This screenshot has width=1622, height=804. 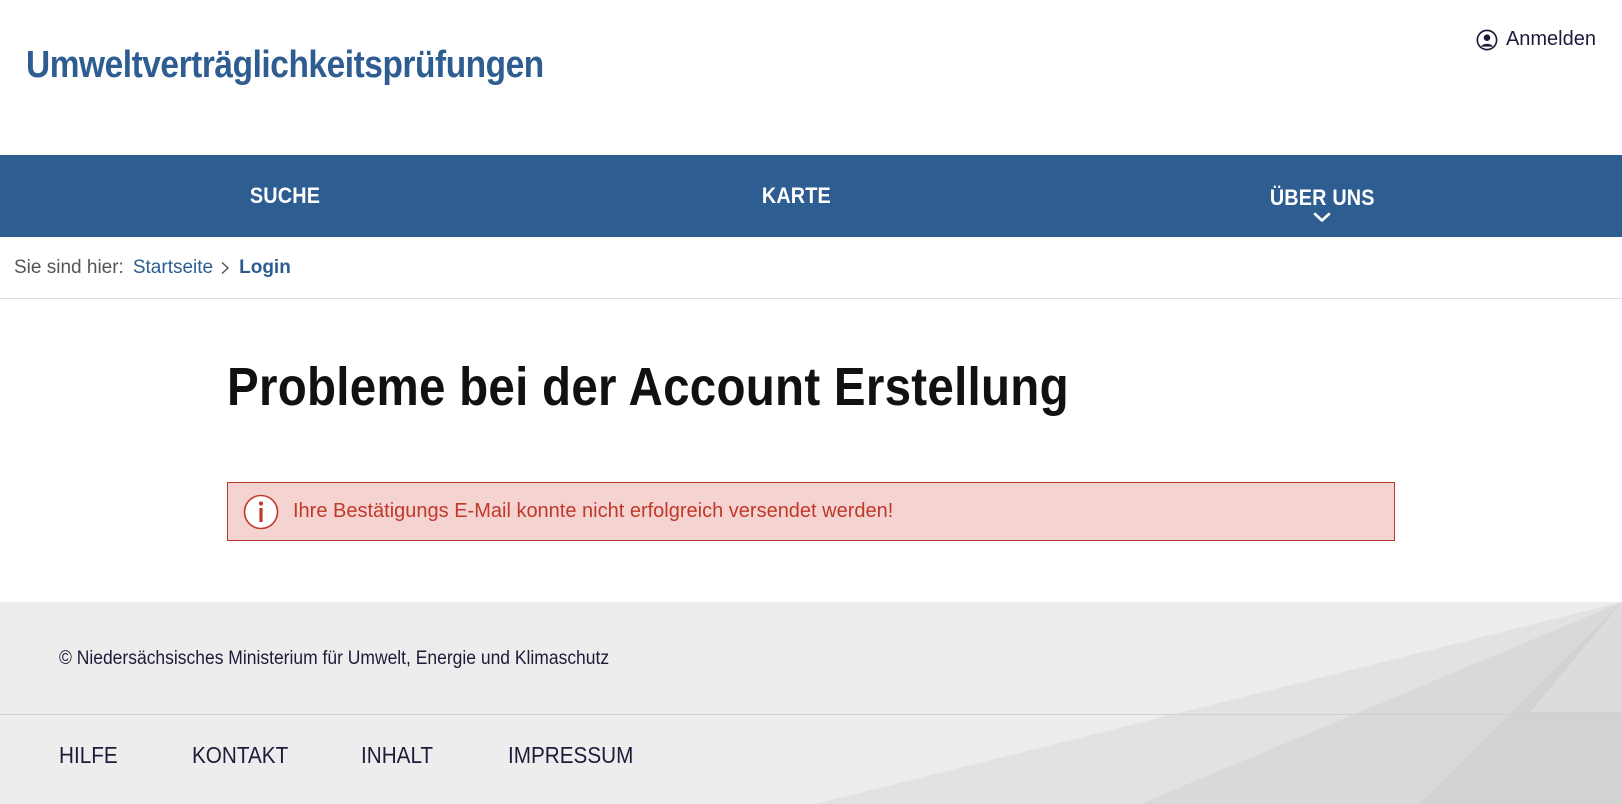 What do you see at coordinates (1218, 703) in the screenshot?
I see `footer-decoration` at bounding box center [1218, 703].